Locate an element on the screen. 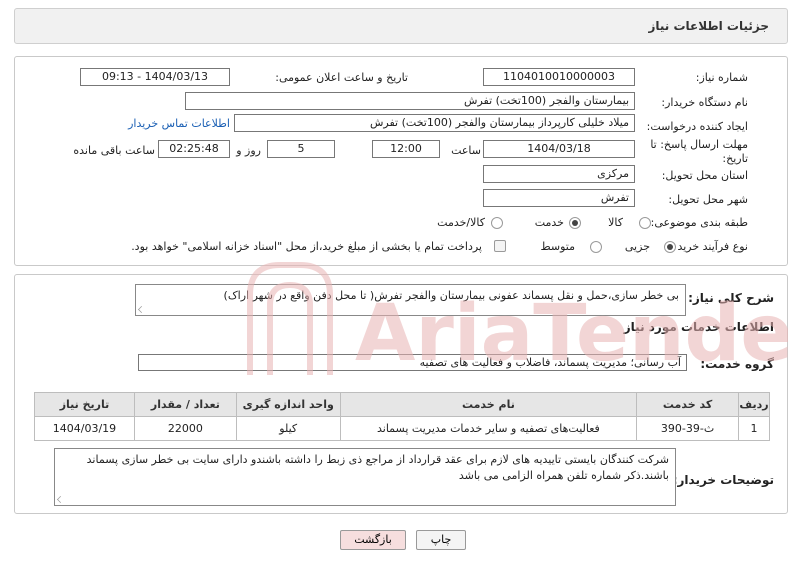 The width and height of the screenshot is (788, 566). print-button: چاپ is located at coordinates (441, 540).